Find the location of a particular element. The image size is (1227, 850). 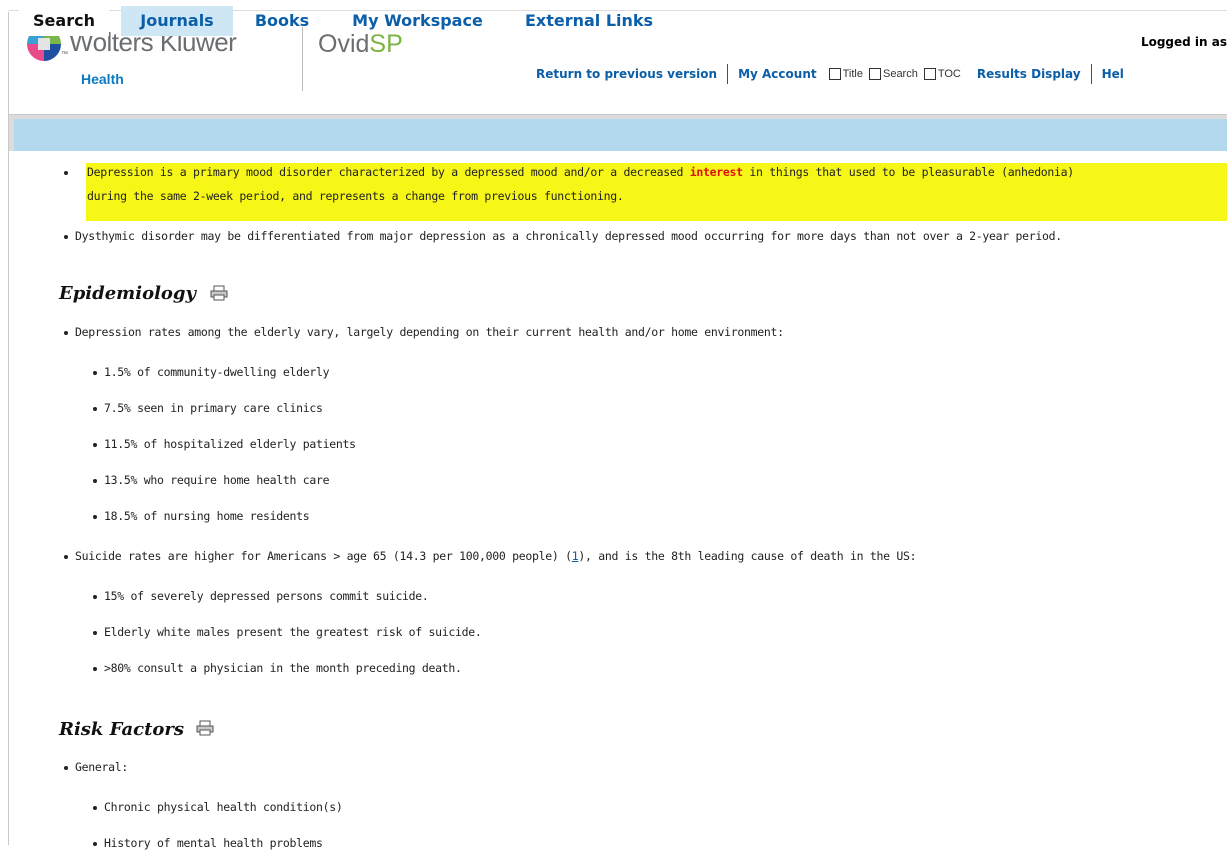

tab-external-links: External Links is located at coordinates (589, 21).